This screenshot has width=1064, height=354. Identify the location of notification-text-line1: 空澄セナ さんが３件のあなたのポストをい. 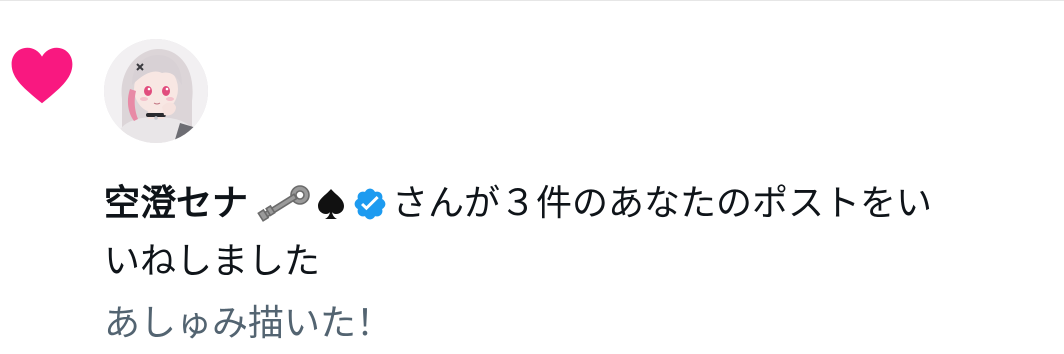
(579, 204).